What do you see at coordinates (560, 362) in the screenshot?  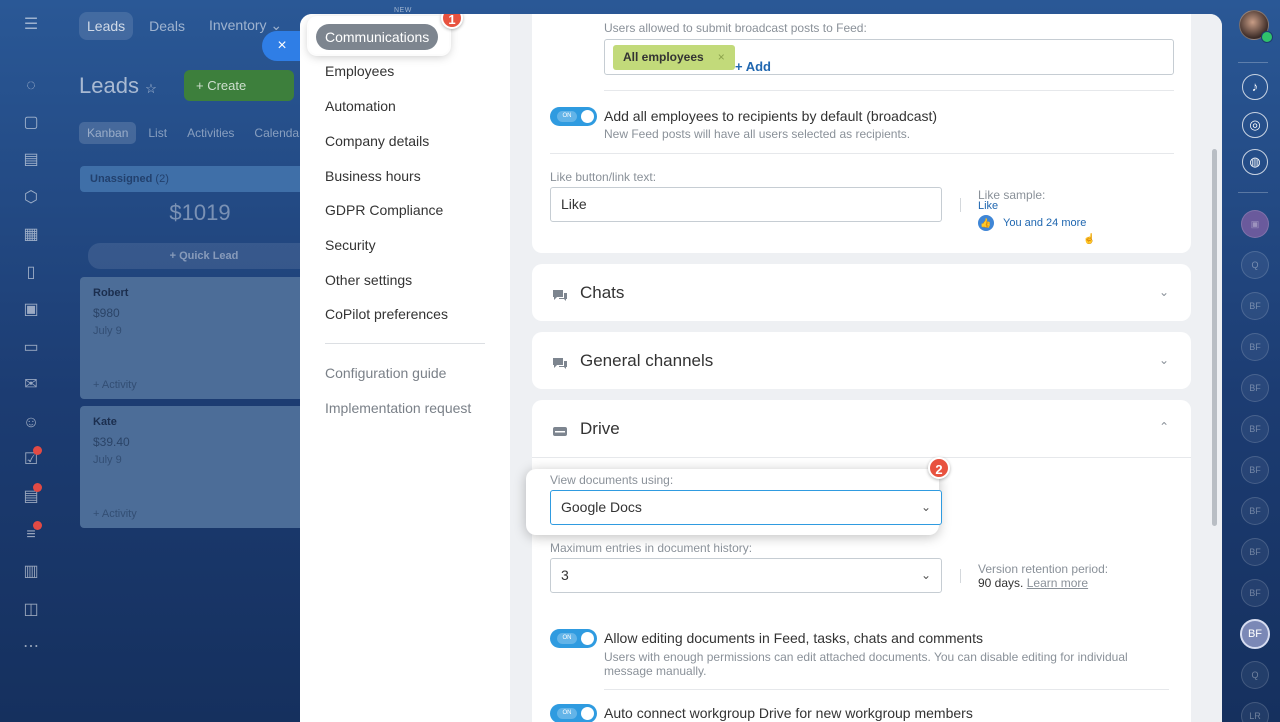 I see `chat-icon` at bounding box center [560, 362].